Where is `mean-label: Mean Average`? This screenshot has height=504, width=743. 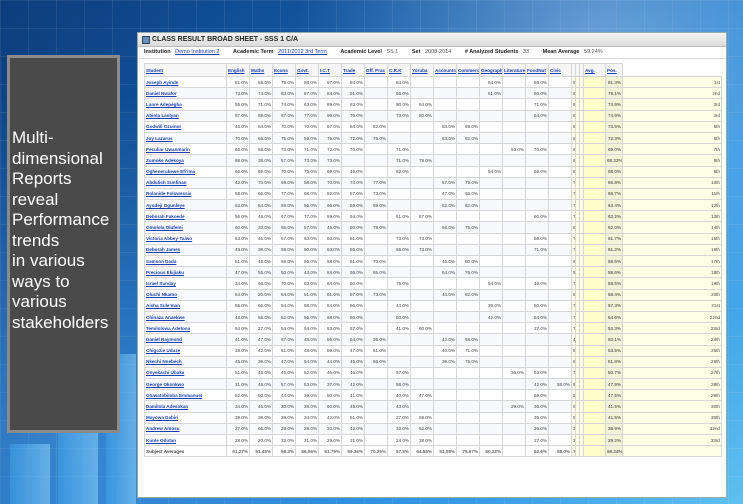 mean-label: Mean Average is located at coordinates (561, 52).